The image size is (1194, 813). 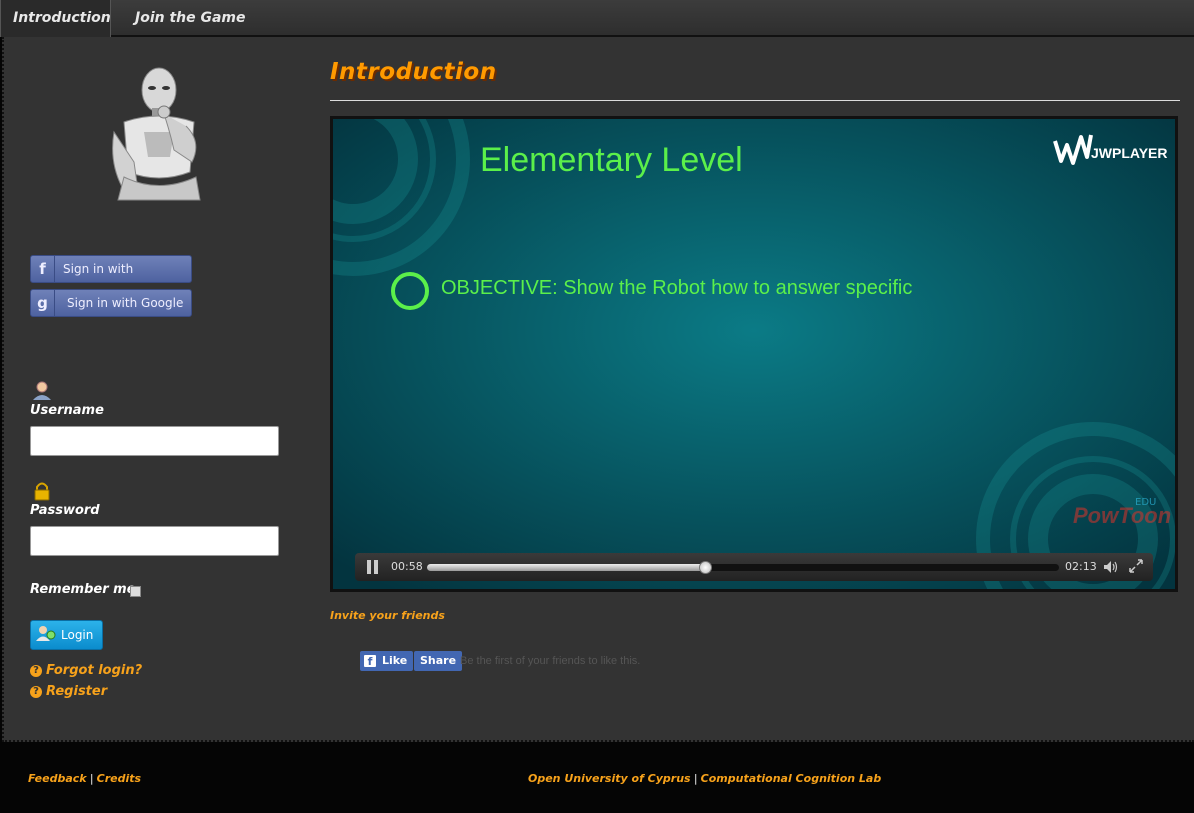 I want to click on player-controls: 00:58 02:13, so click(x=754, y=567).